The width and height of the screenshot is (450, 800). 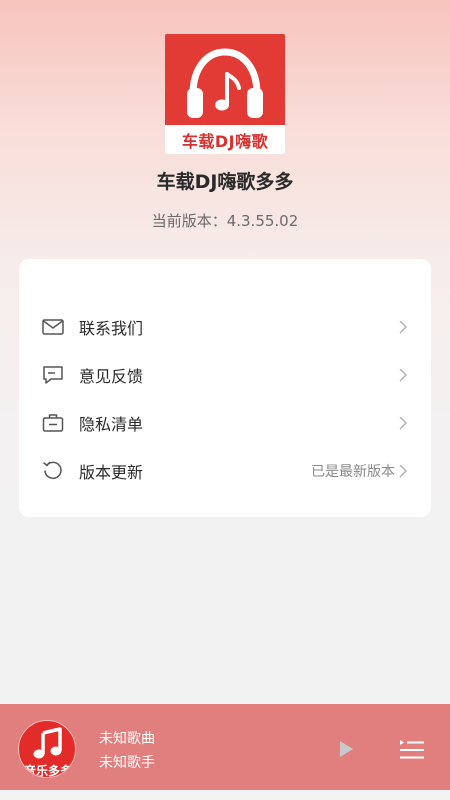 I want to click on briefcase-icon, so click(x=53, y=423).